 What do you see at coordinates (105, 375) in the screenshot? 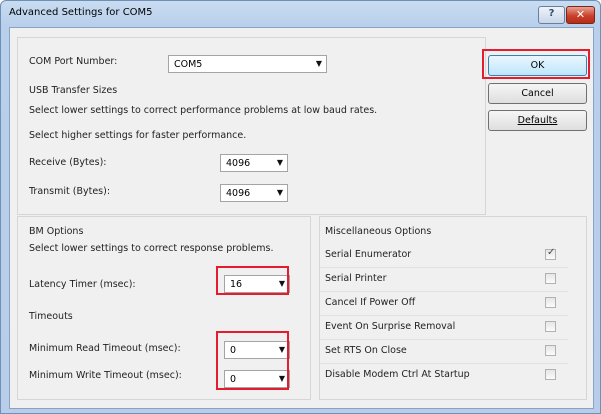
I see `min-write-timeout-label: Minimum Write Timeout (msec):` at bounding box center [105, 375].